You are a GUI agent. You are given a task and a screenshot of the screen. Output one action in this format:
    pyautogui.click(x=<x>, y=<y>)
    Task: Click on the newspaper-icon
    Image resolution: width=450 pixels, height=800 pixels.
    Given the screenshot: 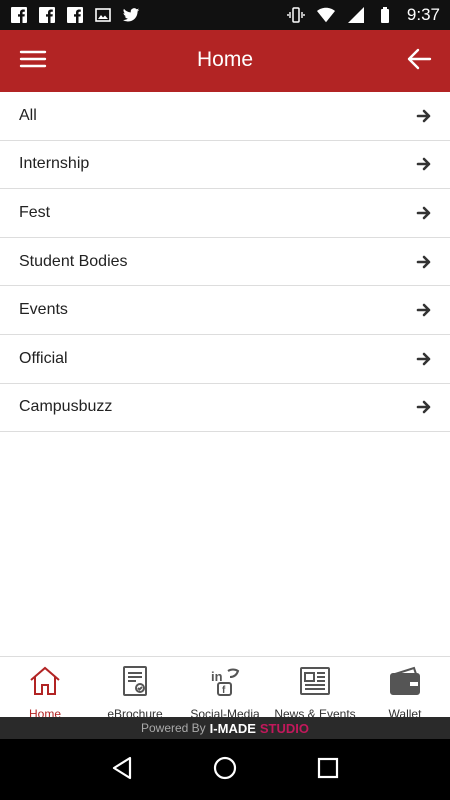 What is the action you would take?
    pyautogui.click(x=315, y=683)
    